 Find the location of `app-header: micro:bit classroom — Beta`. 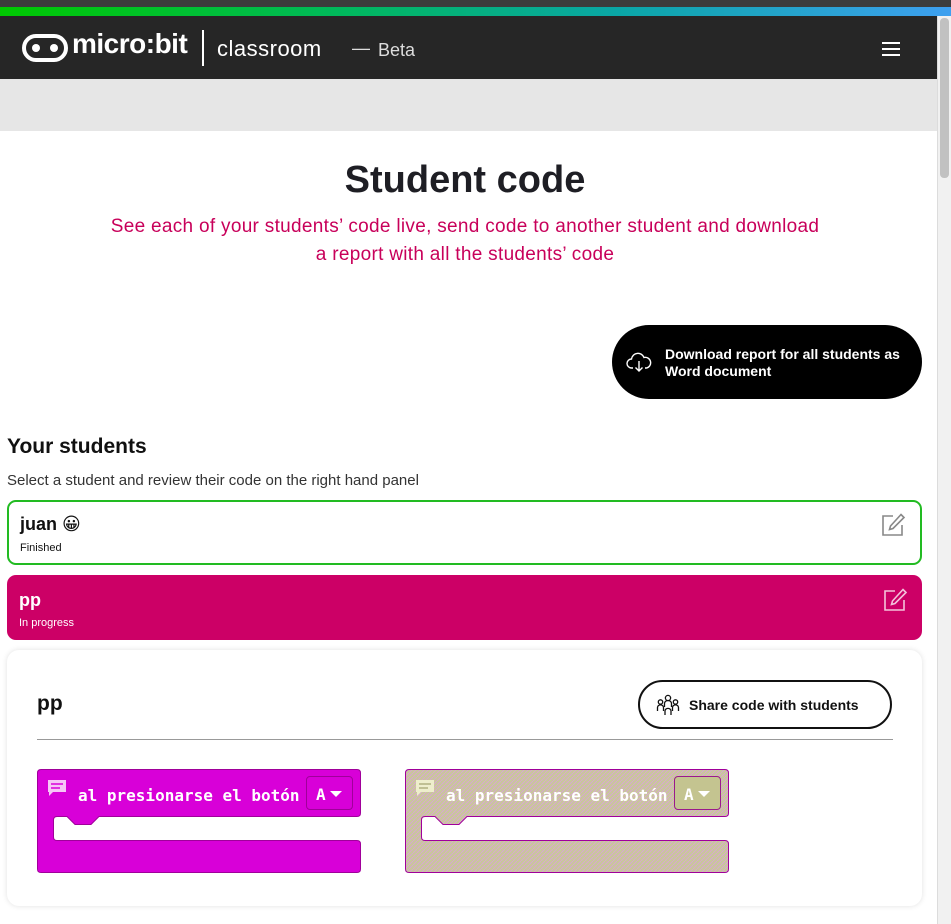

app-header: micro:bit classroom — Beta is located at coordinates (468, 47).